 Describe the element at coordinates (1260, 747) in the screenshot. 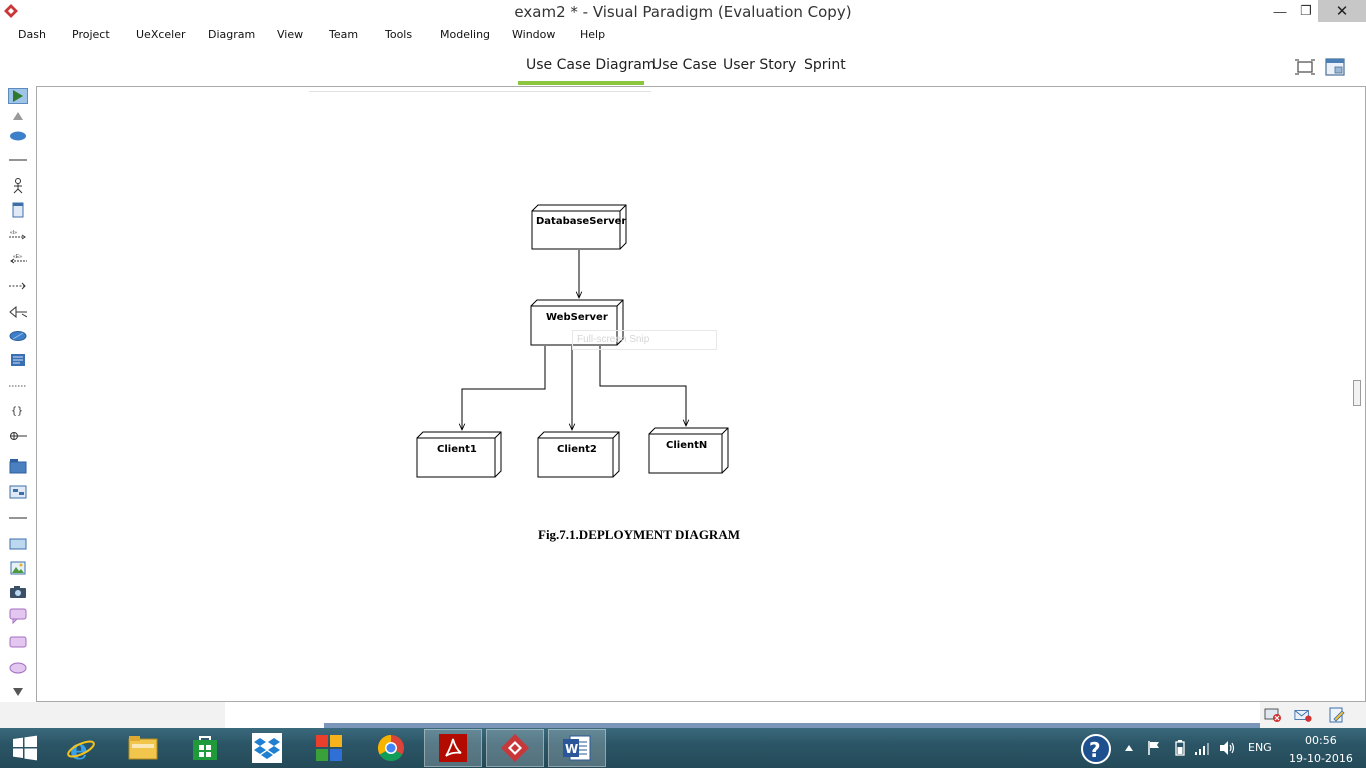

I see `input-language-indicator: ENG` at that location.